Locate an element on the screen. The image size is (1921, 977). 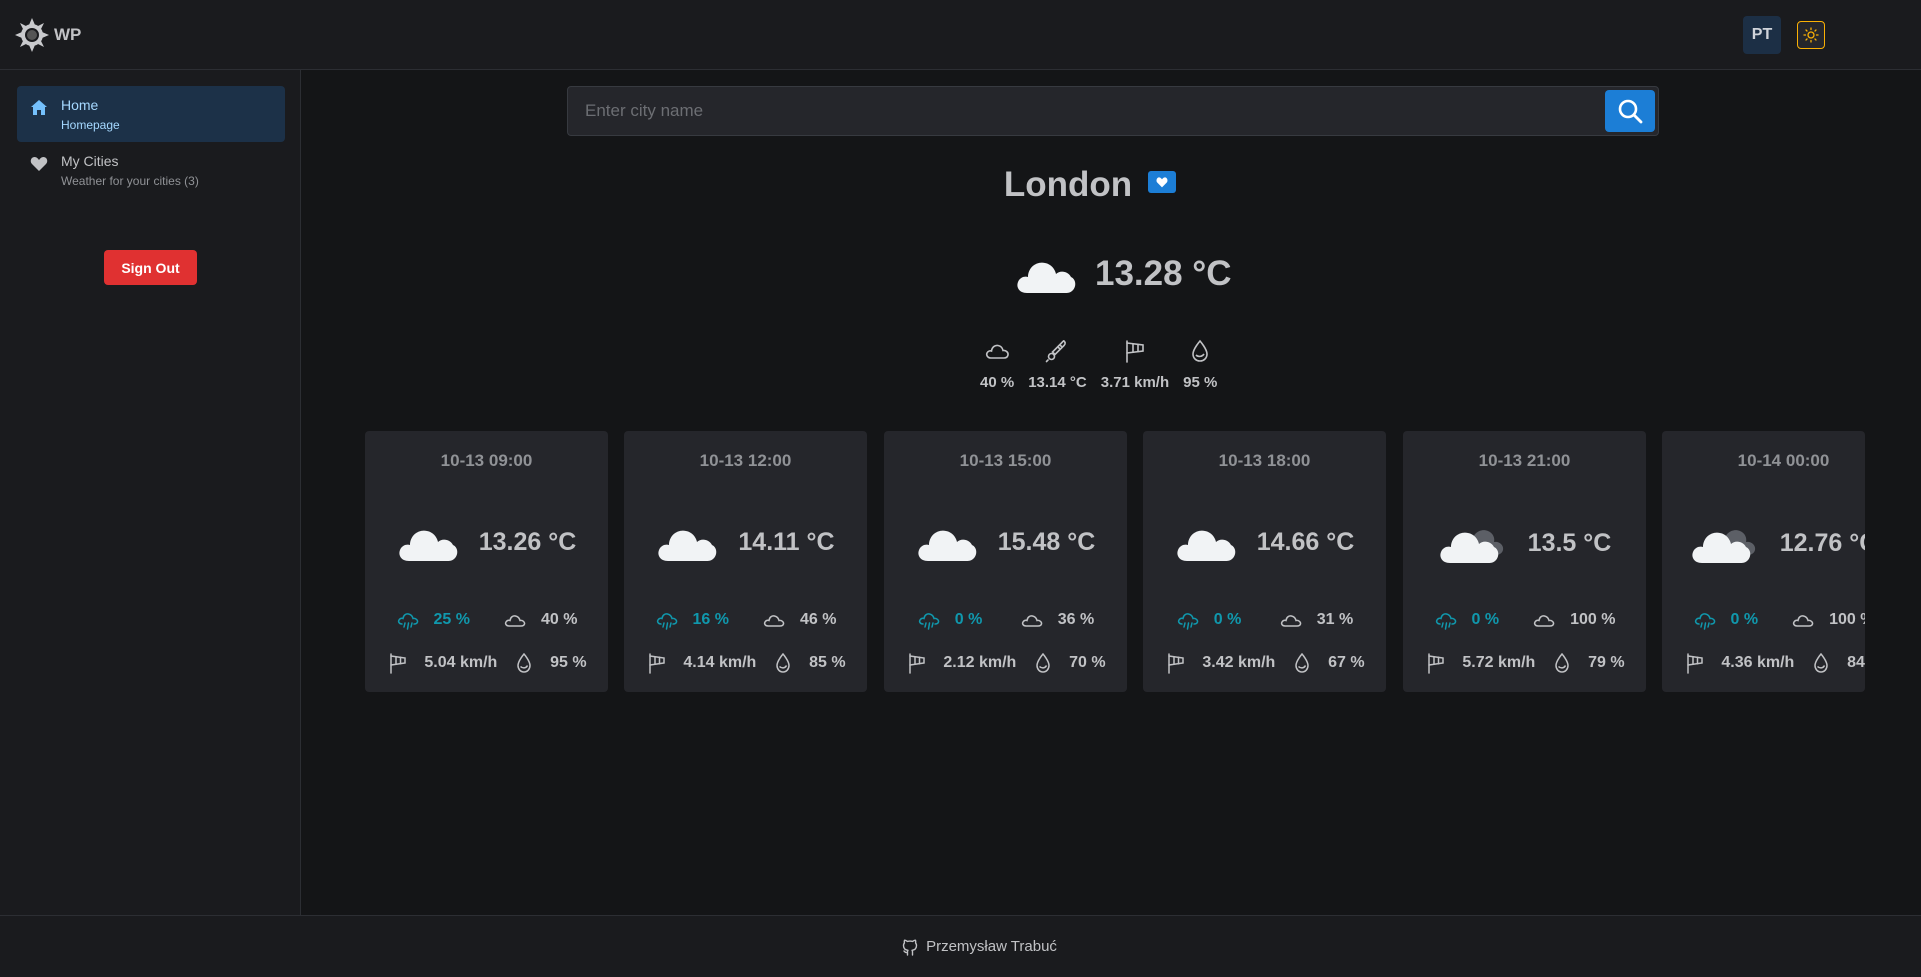
current-stats: 40 % 13.14 °C 3.71 km/h 95 % is located at coordinates (1105, 364).